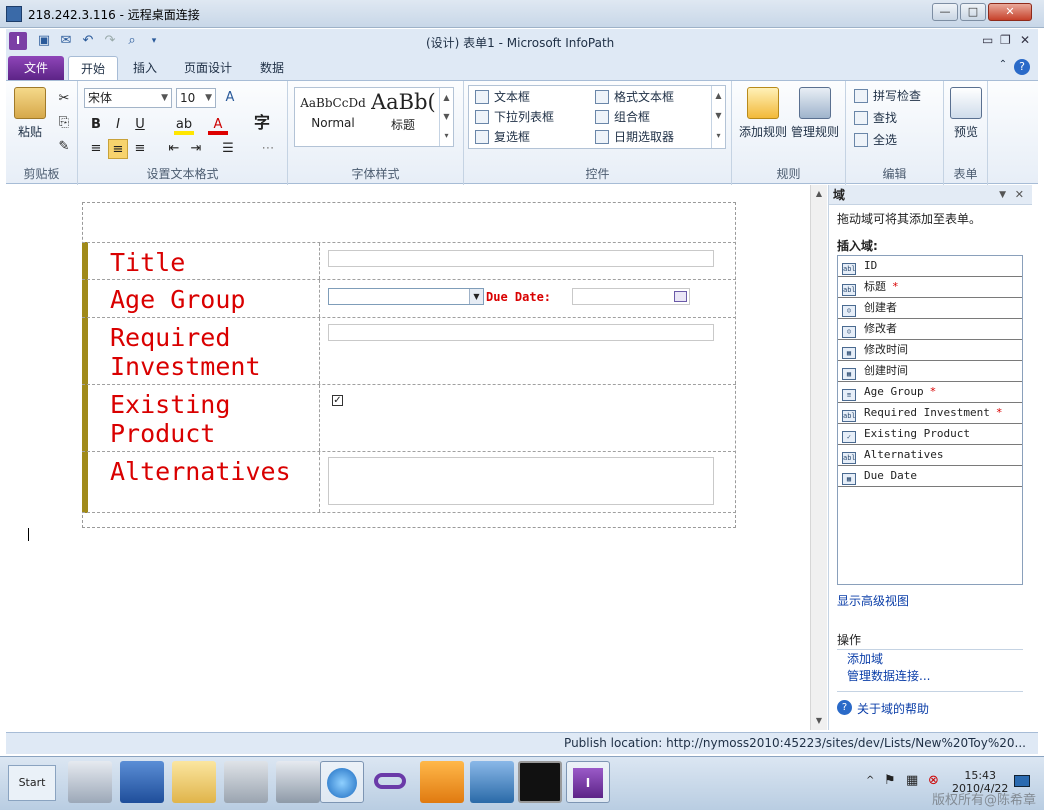 This screenshot has height=810, width=1044. What do you see at coordinates (1002, 195) in the screenshot?
I see `pane-menu-icon: ▼` at bounding box center [1002, 195].